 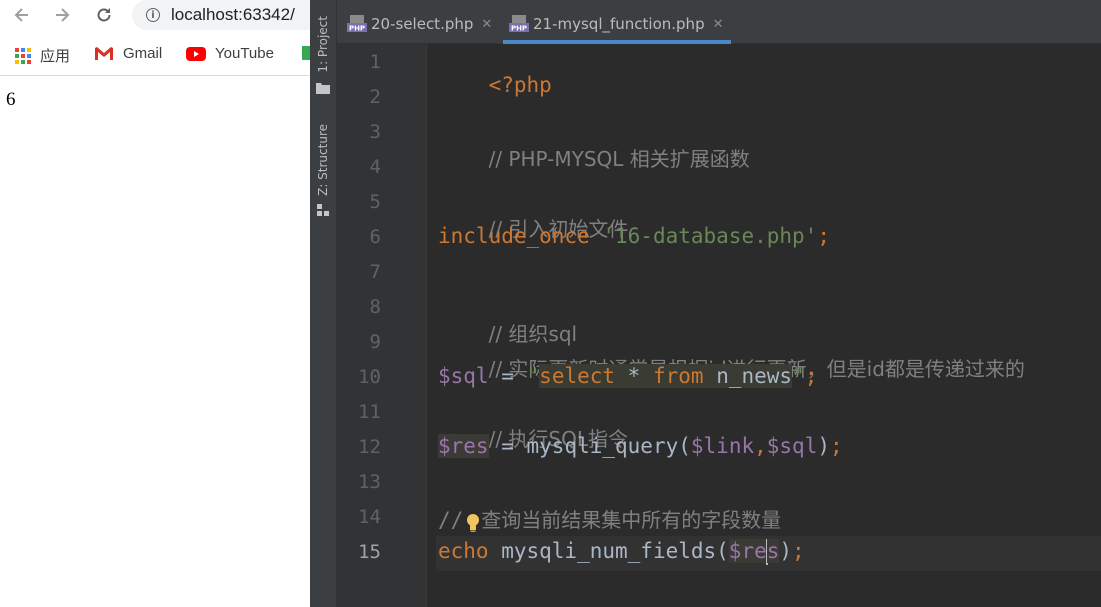 What do you see at coordinates (323, 211) in the screenshot?
I see `structure-icon` at bounding box center [323, 211].